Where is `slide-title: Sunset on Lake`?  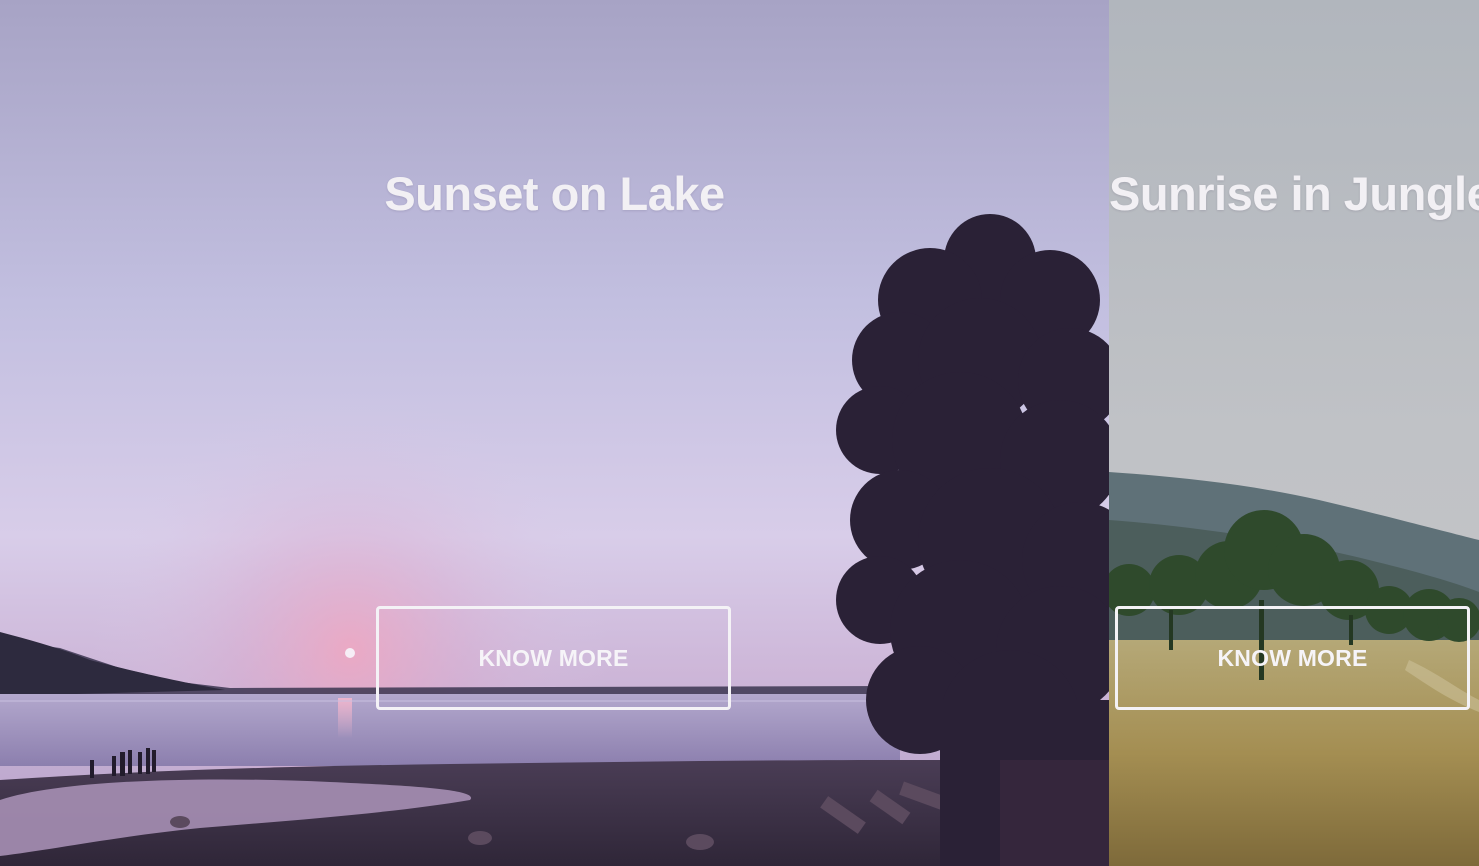
slide-title: Sunset on Lake is located at coordinates (554, 193).